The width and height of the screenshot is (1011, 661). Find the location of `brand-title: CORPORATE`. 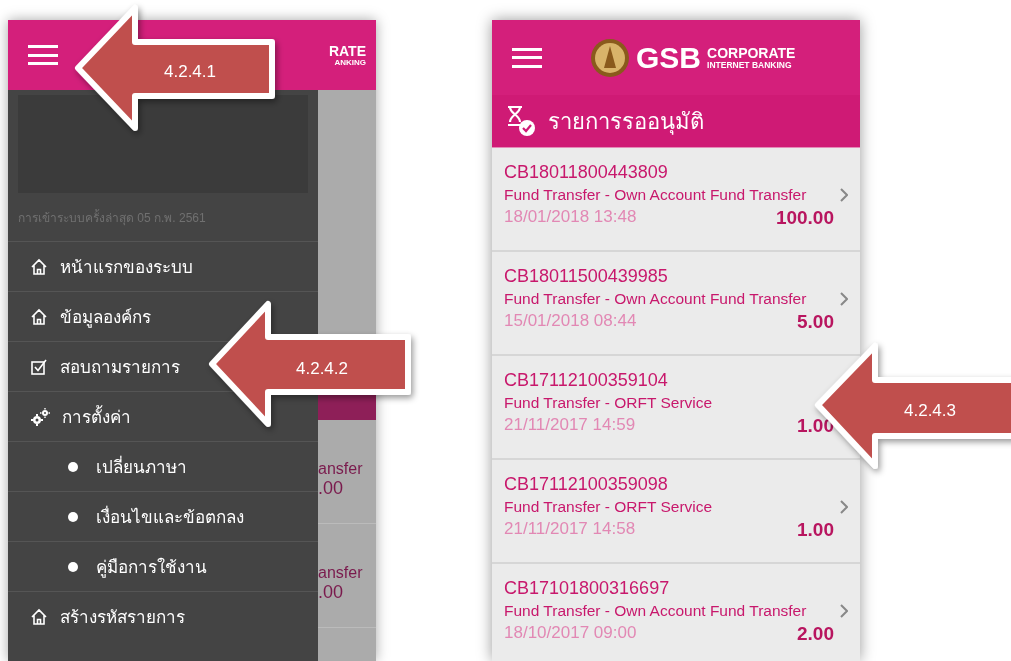

brand-title: CORPORATE is located at coordinates (751, 52).